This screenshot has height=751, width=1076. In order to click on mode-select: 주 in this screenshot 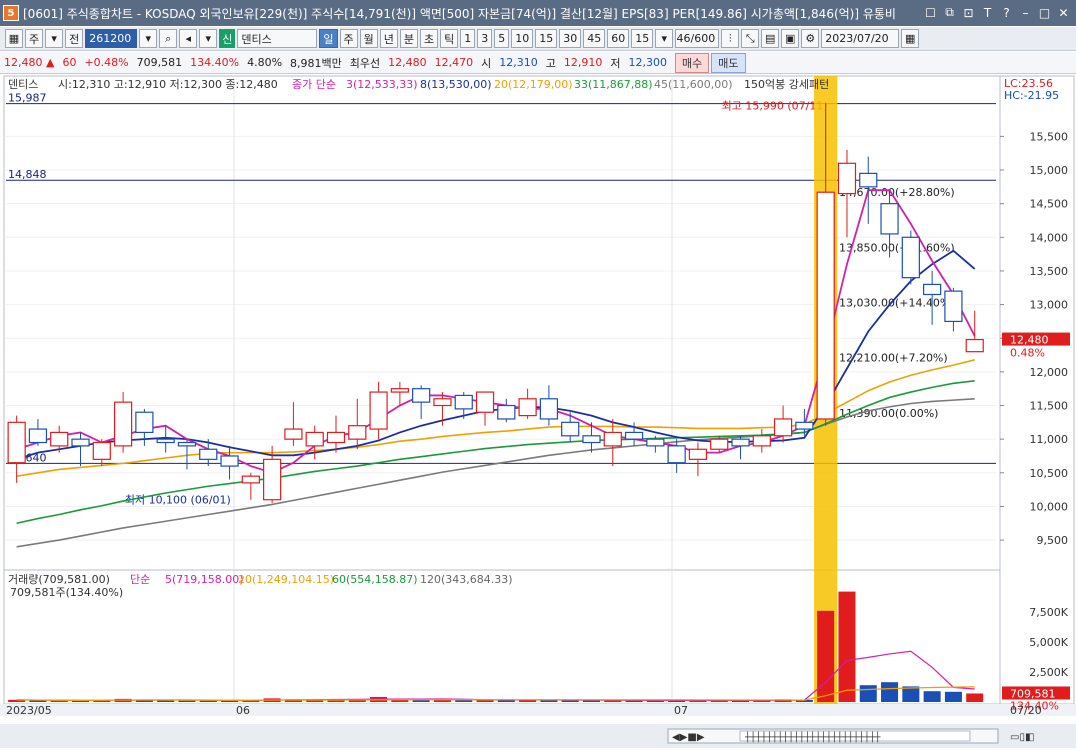, I will do `click(34, 38)`.